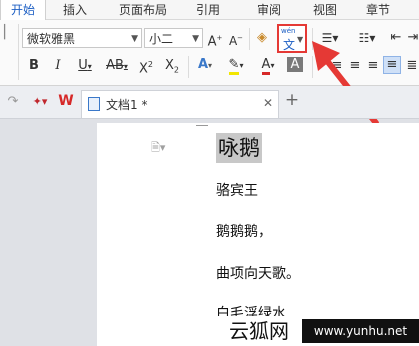  I want to click on distributed-align-icon: ≣, so click(412, 66).